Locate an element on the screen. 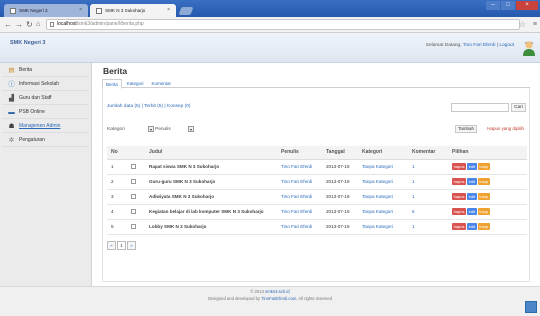  maximize-icon: □ is located at coordinates (508, 5).